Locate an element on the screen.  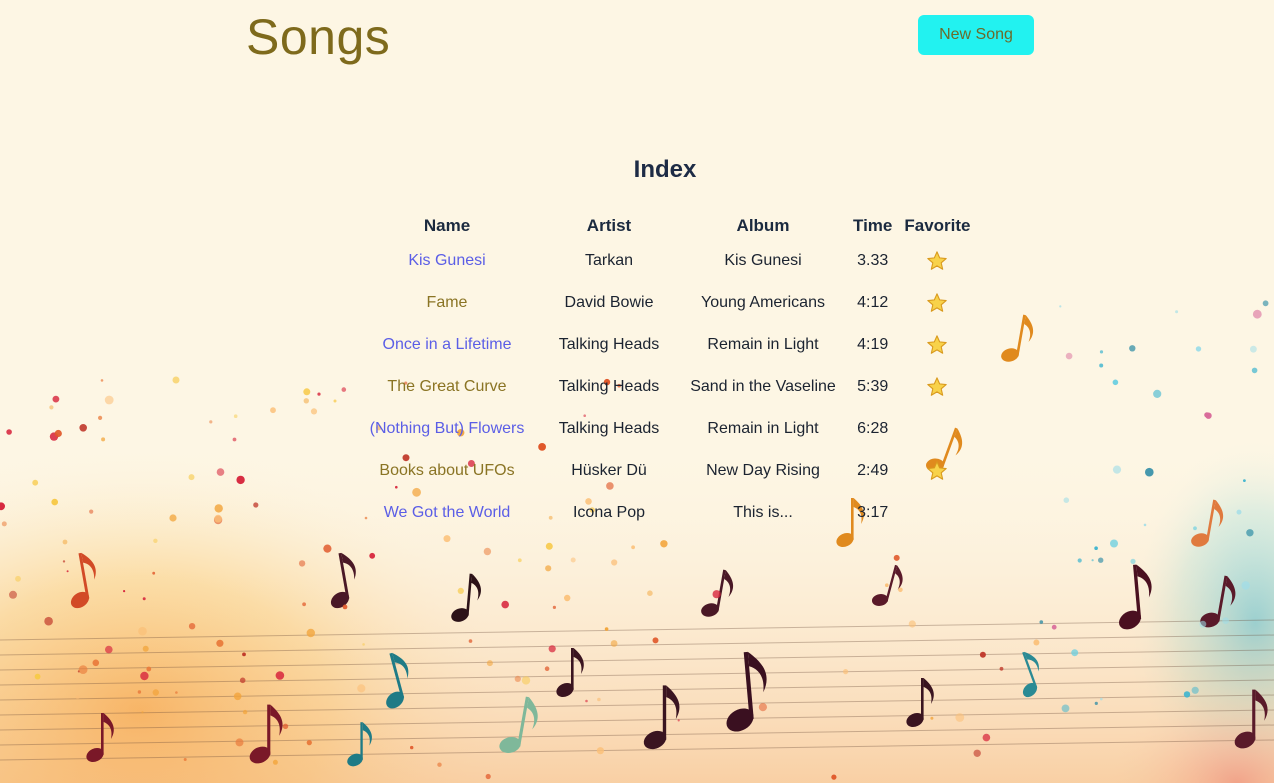
time-cell: 4:12 is located at coordinates (873, 302).